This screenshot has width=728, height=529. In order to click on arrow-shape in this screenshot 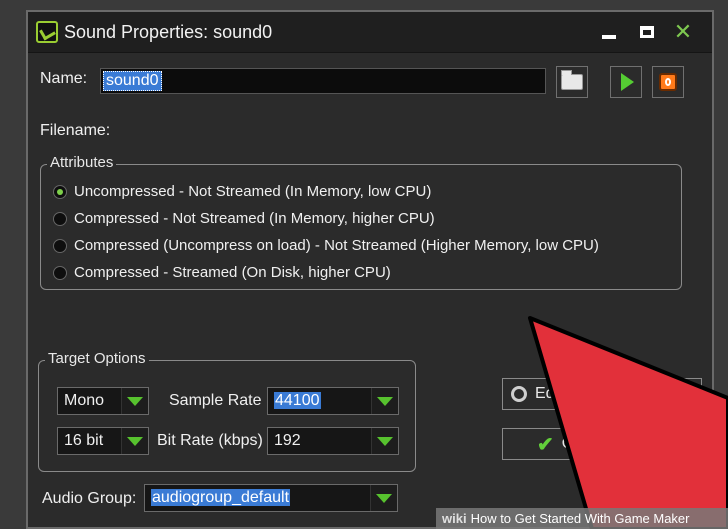, I will do `click(628, 422)`.